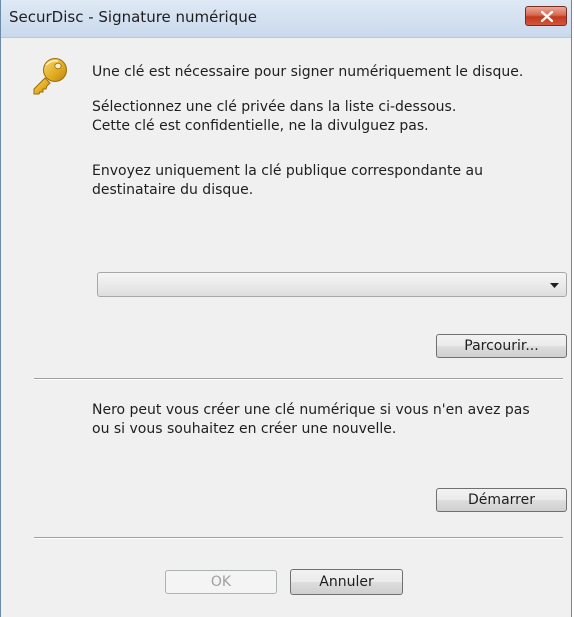 This screenshot has width=574, height=617. I want to click on close-button, so click(546, 16).